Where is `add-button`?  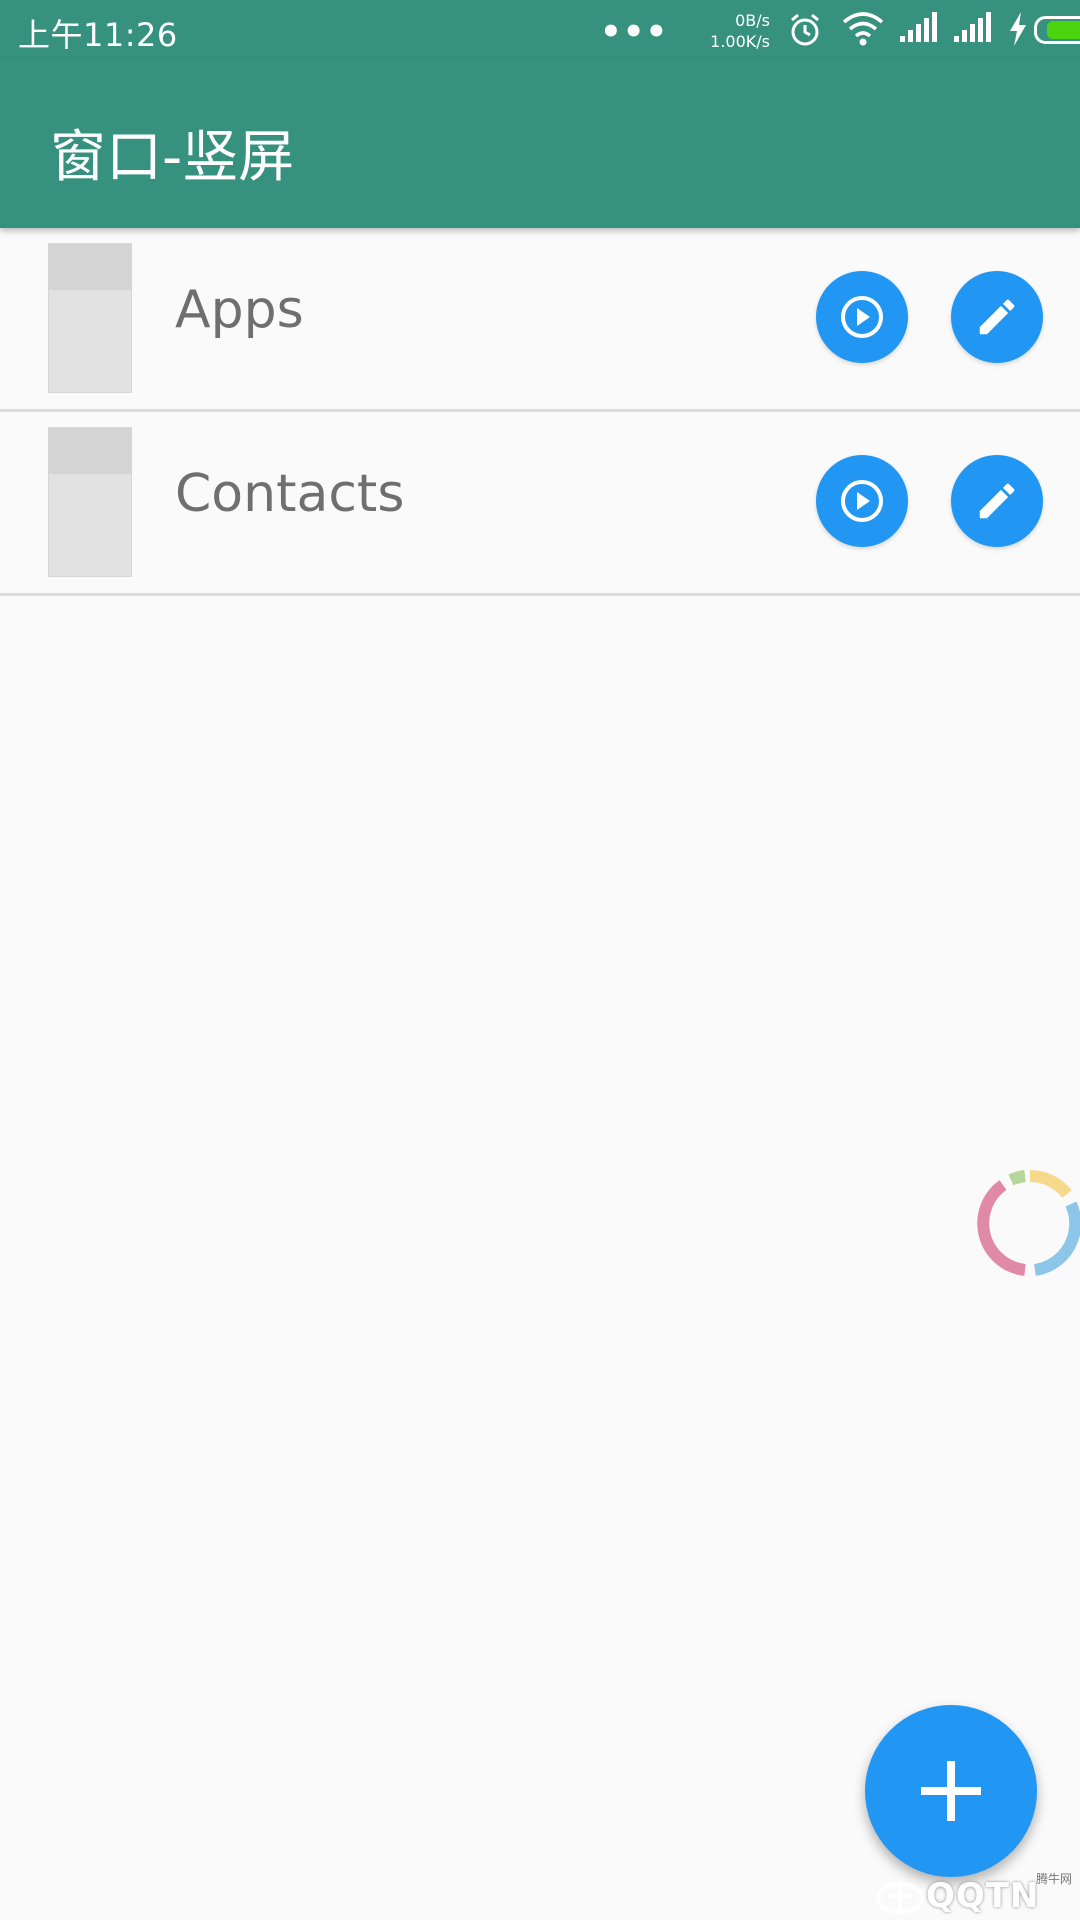 add-button is located at coordinates (951, 1791).